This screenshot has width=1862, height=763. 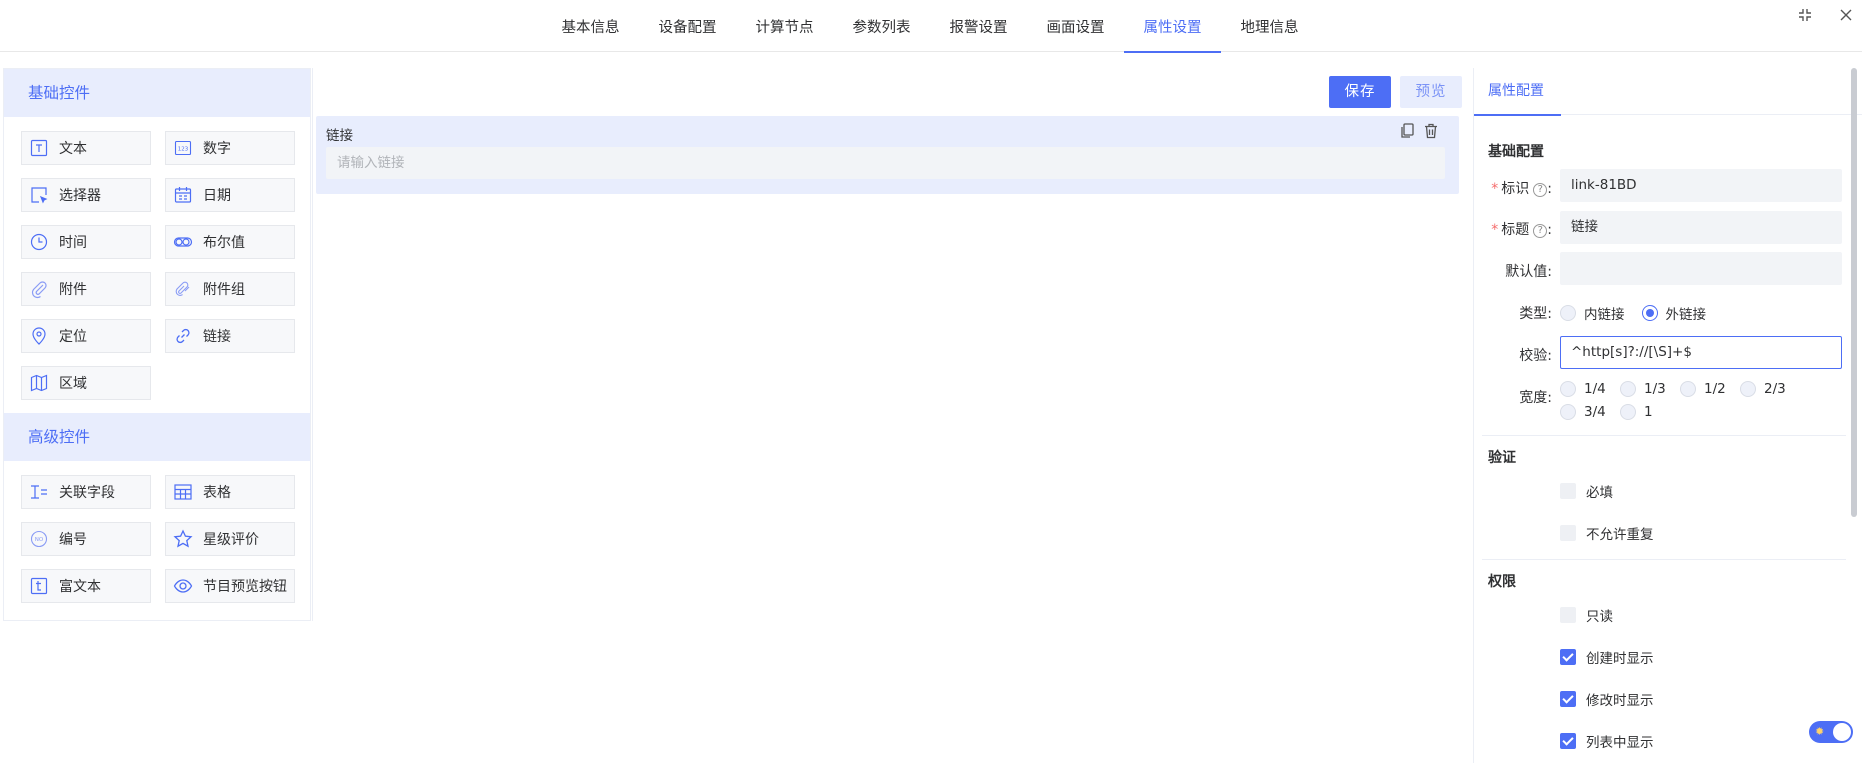 What do you see at coordinates (73, 149) in the screenshot?
I see `control-label: 文本` at bounding box center [73, 149].